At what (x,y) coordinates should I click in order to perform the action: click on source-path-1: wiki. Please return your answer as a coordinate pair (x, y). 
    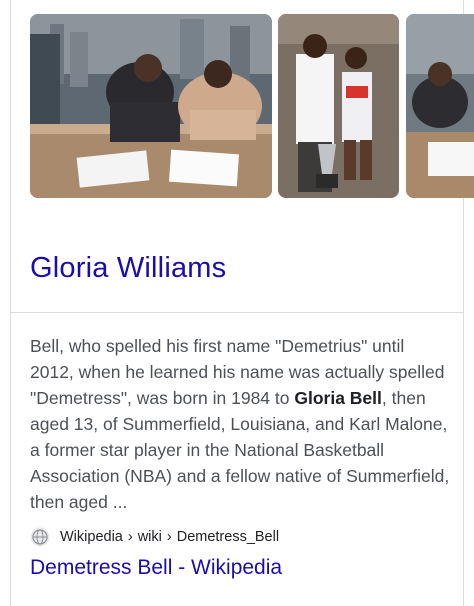
    Looking at the image, I should click on (149, 537).